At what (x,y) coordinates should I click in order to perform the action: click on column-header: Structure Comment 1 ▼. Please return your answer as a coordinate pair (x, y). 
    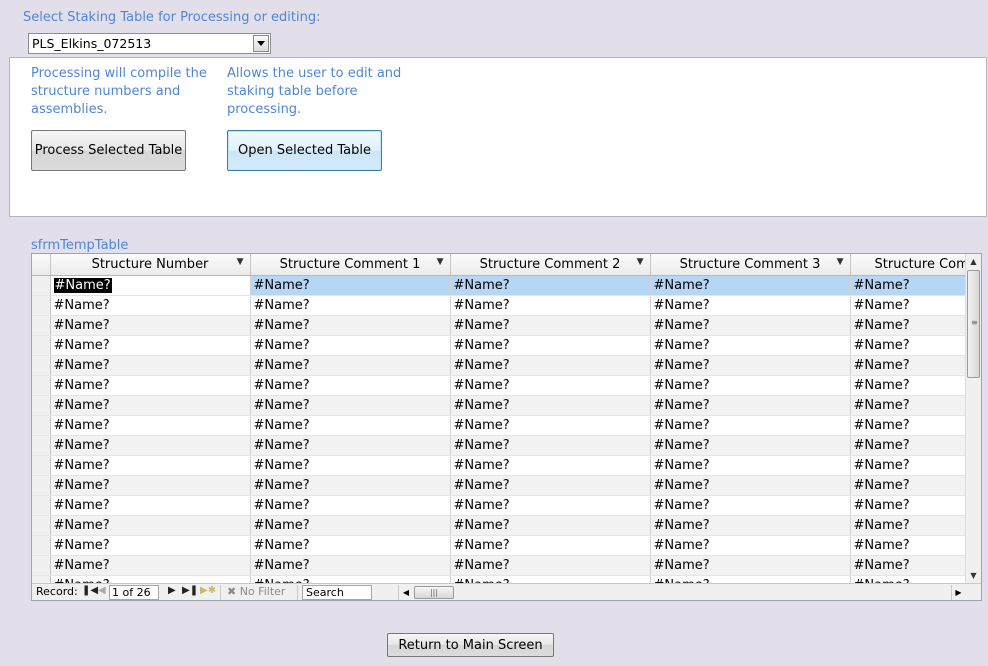
    Looking at the image, I should click on (350, 265).